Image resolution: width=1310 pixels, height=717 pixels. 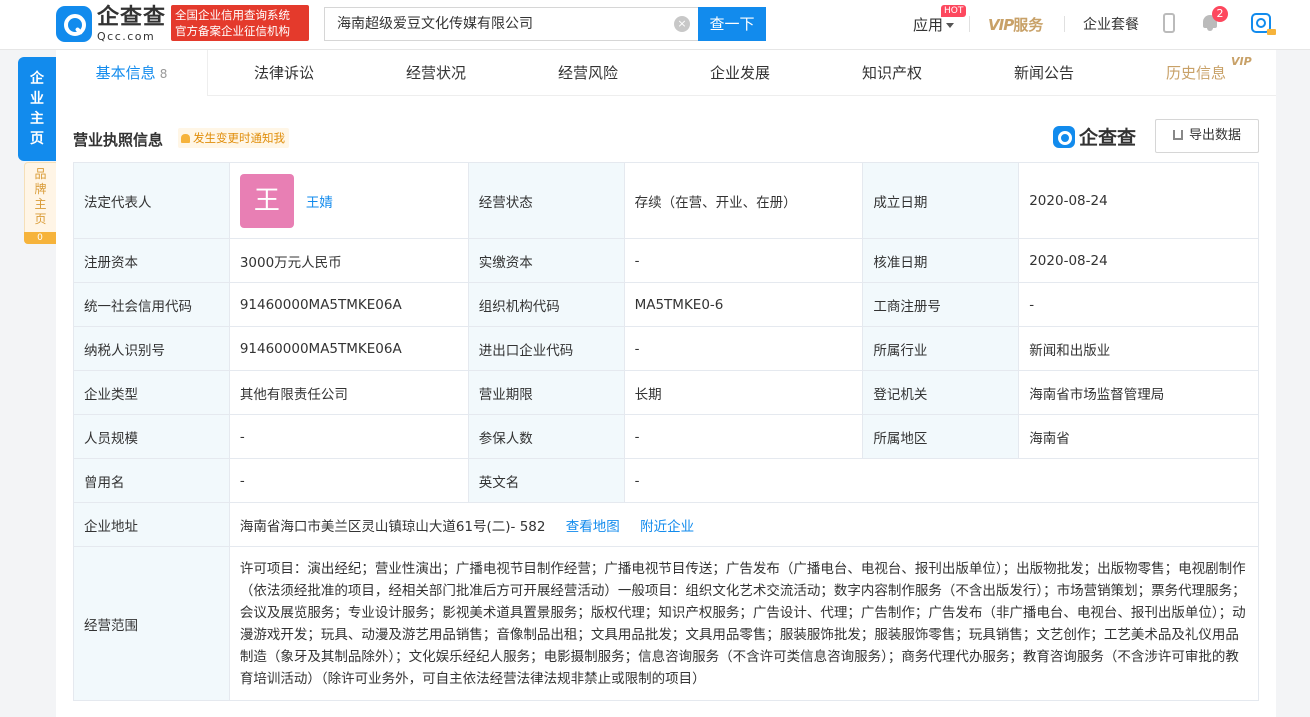 I want to click on download-icon, so click(x=1177, y=135).